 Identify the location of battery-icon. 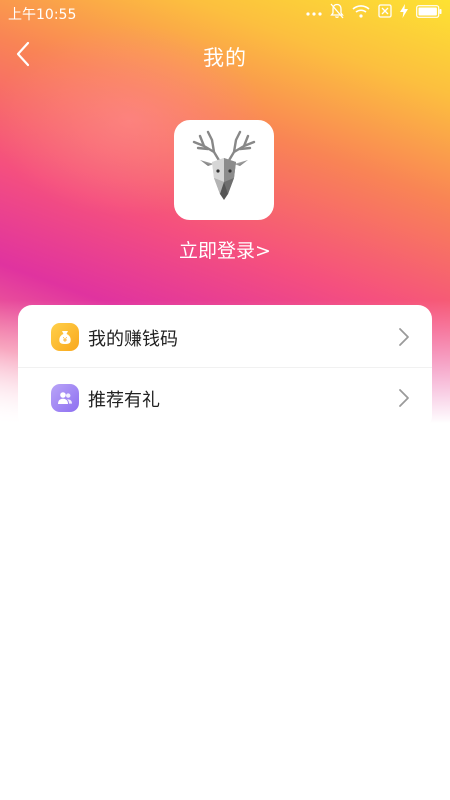
(429, 13).